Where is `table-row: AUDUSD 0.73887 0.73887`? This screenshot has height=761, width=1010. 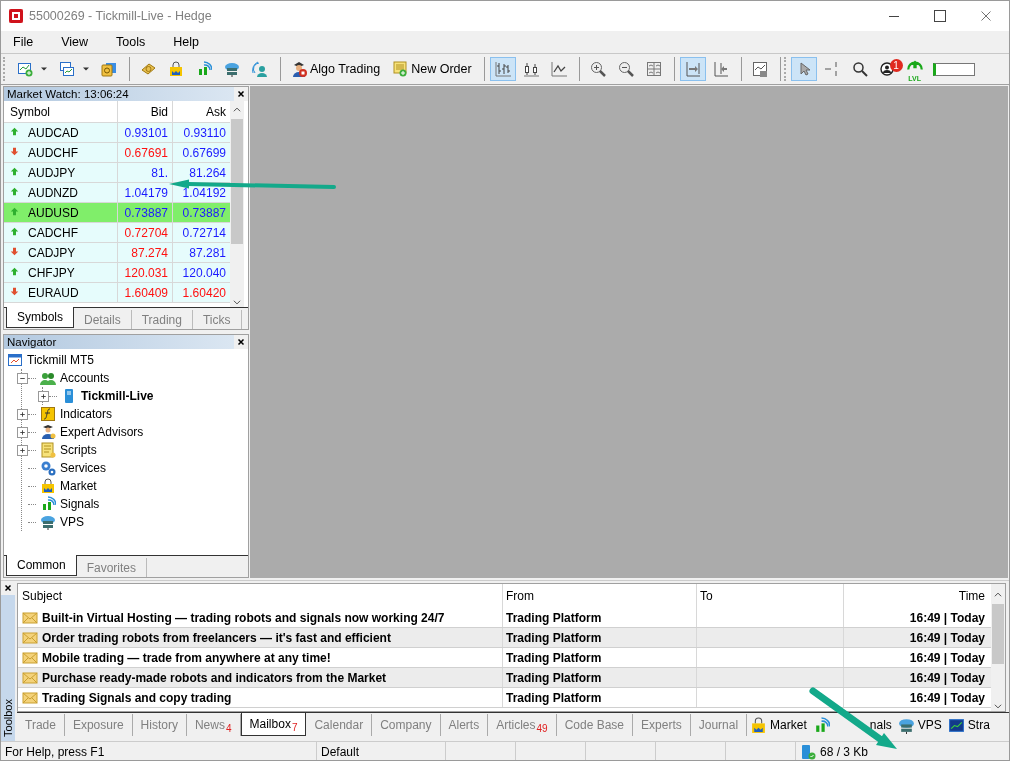 table-row: AUDUSD 0.73887 0.73887 is located at coordinates (117, 213).